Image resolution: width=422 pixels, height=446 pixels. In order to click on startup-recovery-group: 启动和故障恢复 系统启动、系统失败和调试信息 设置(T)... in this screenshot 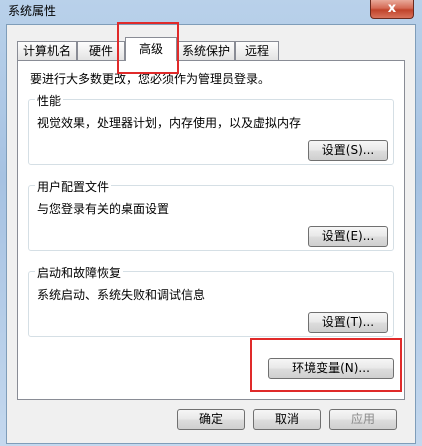, I will do `click(211, 300)`.